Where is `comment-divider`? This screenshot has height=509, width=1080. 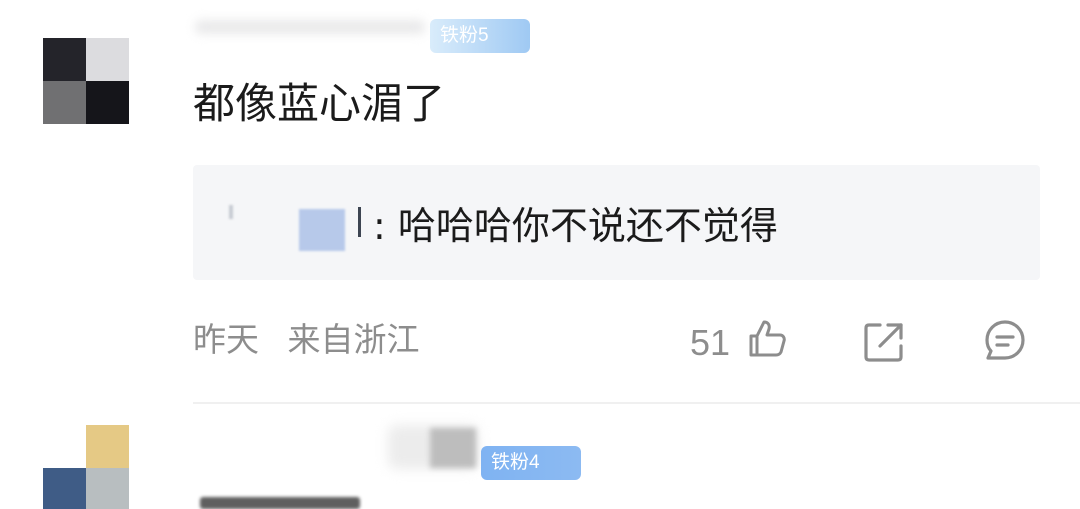
comment-divider is located at coordinates (636, 403).